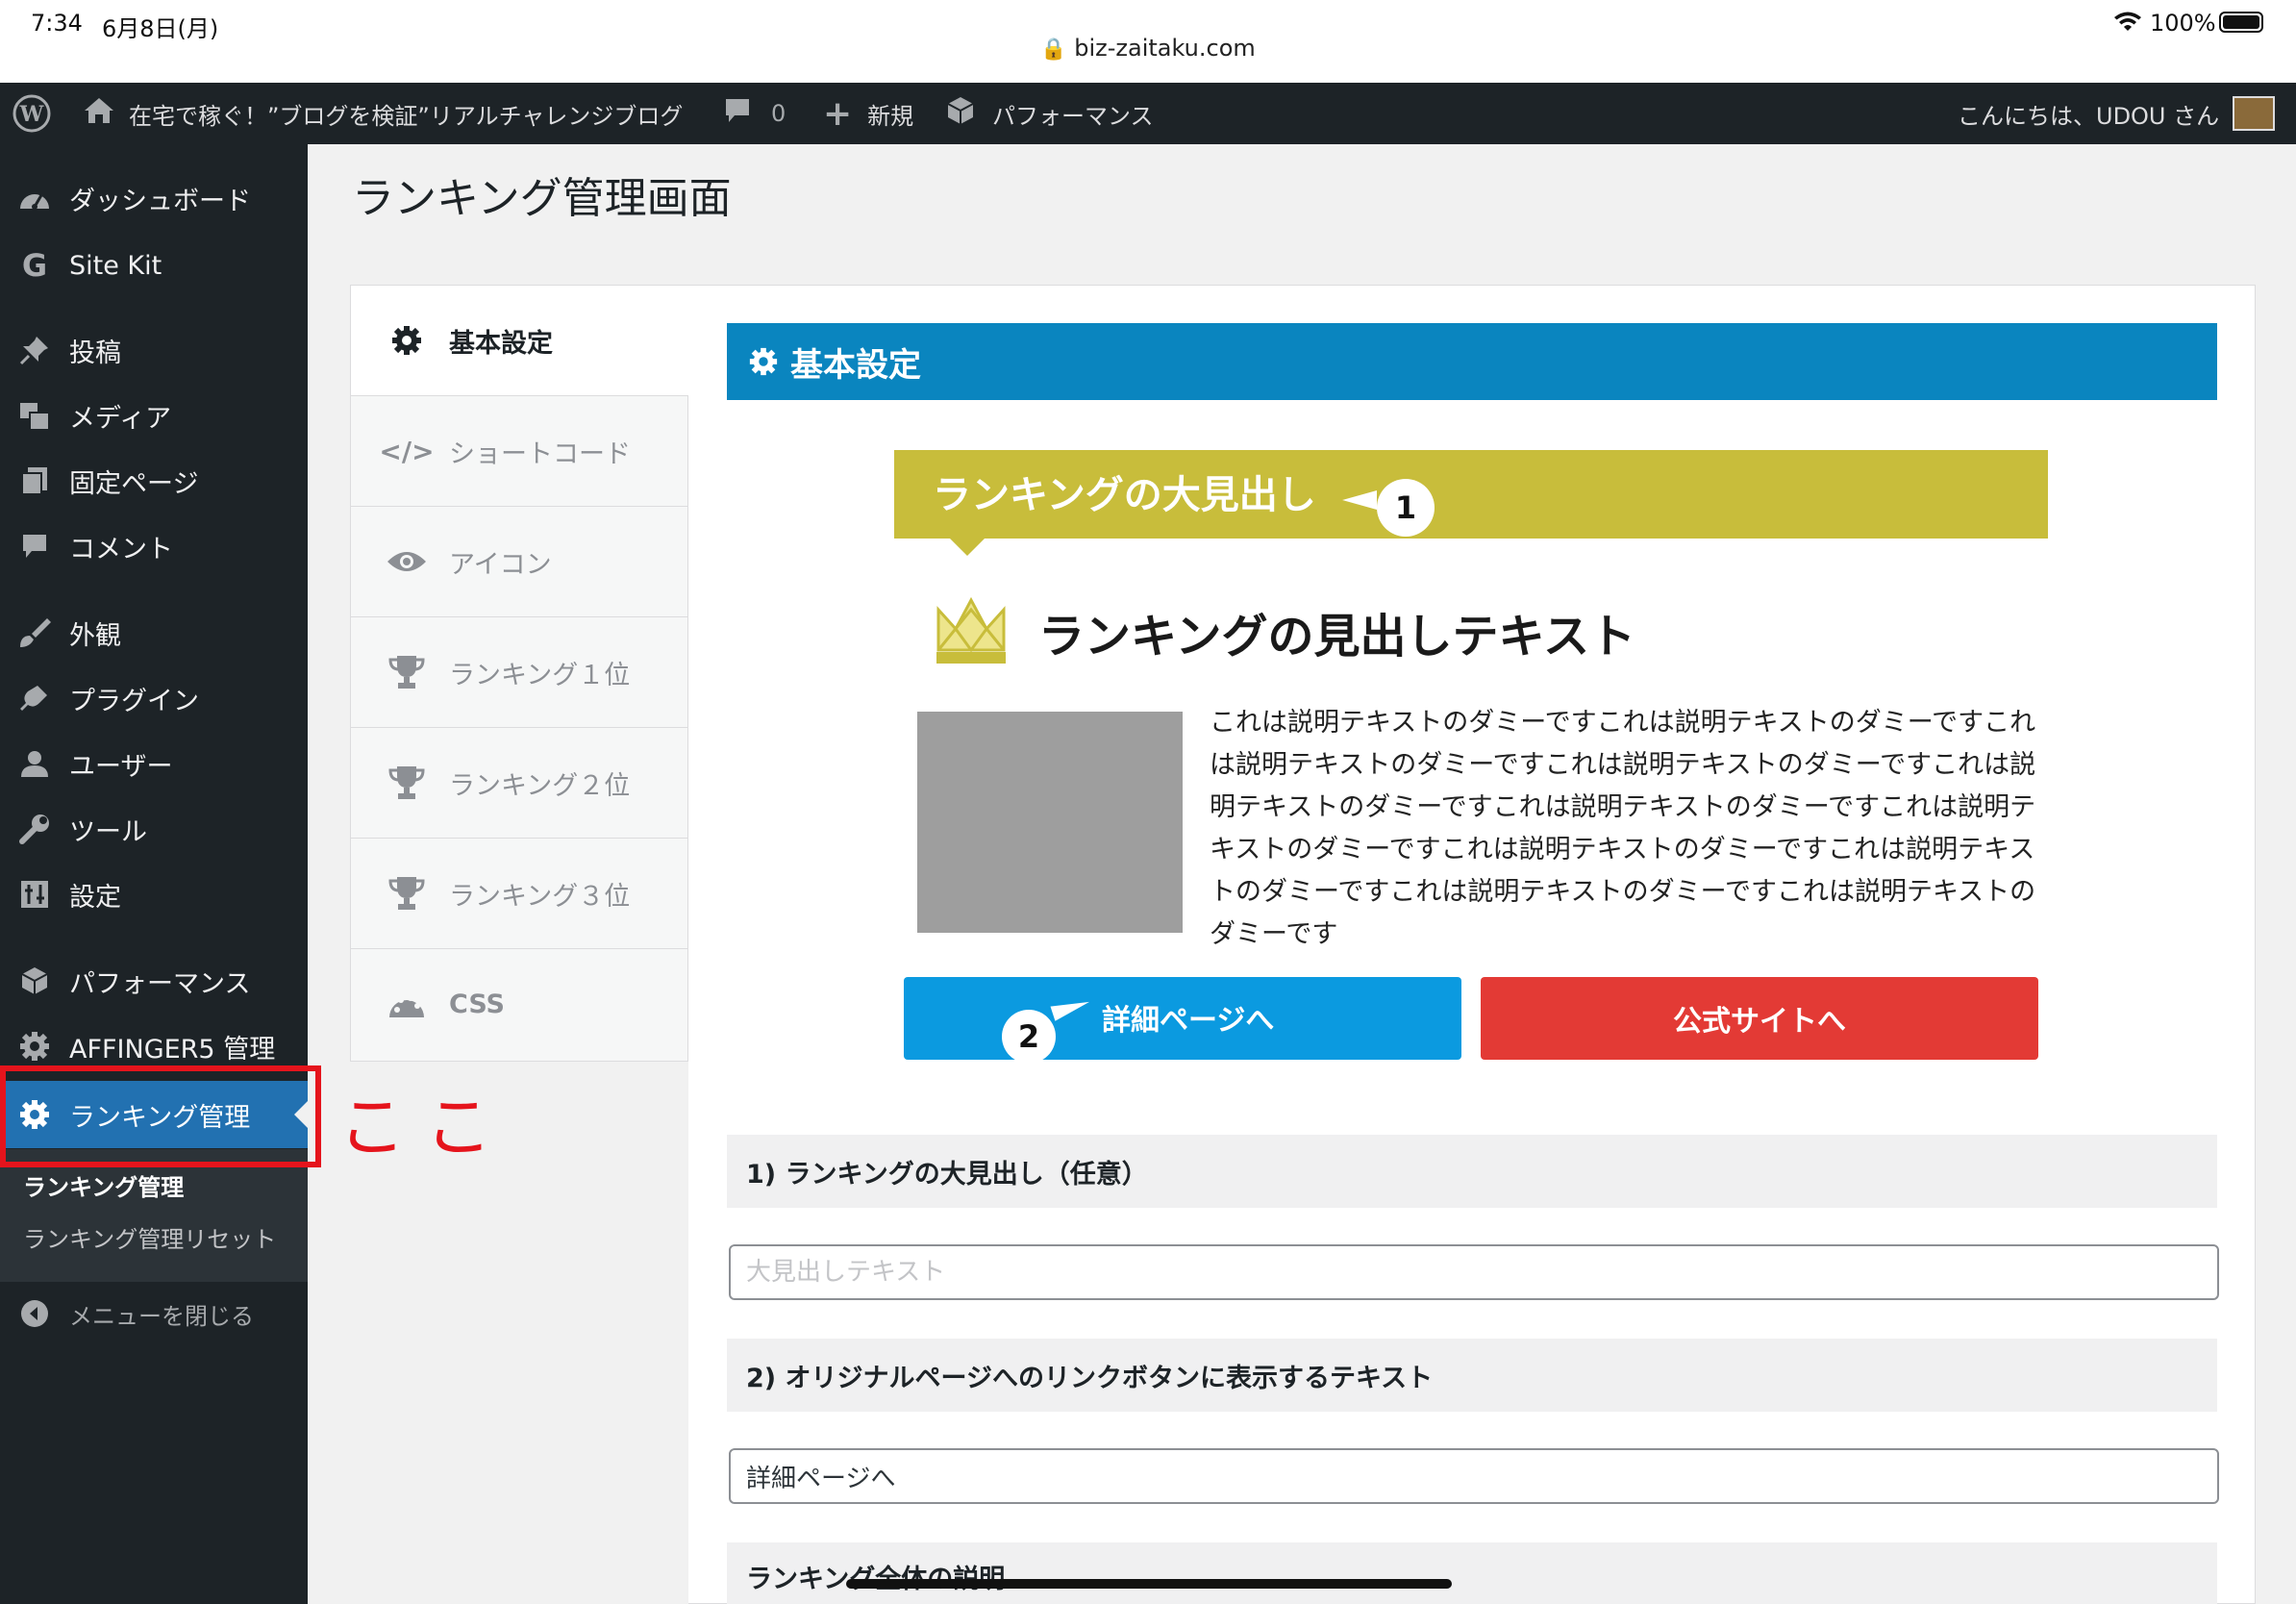 This screenshot has width=2296, height=1604. I want to click on comment-icon, so click(737, 113).